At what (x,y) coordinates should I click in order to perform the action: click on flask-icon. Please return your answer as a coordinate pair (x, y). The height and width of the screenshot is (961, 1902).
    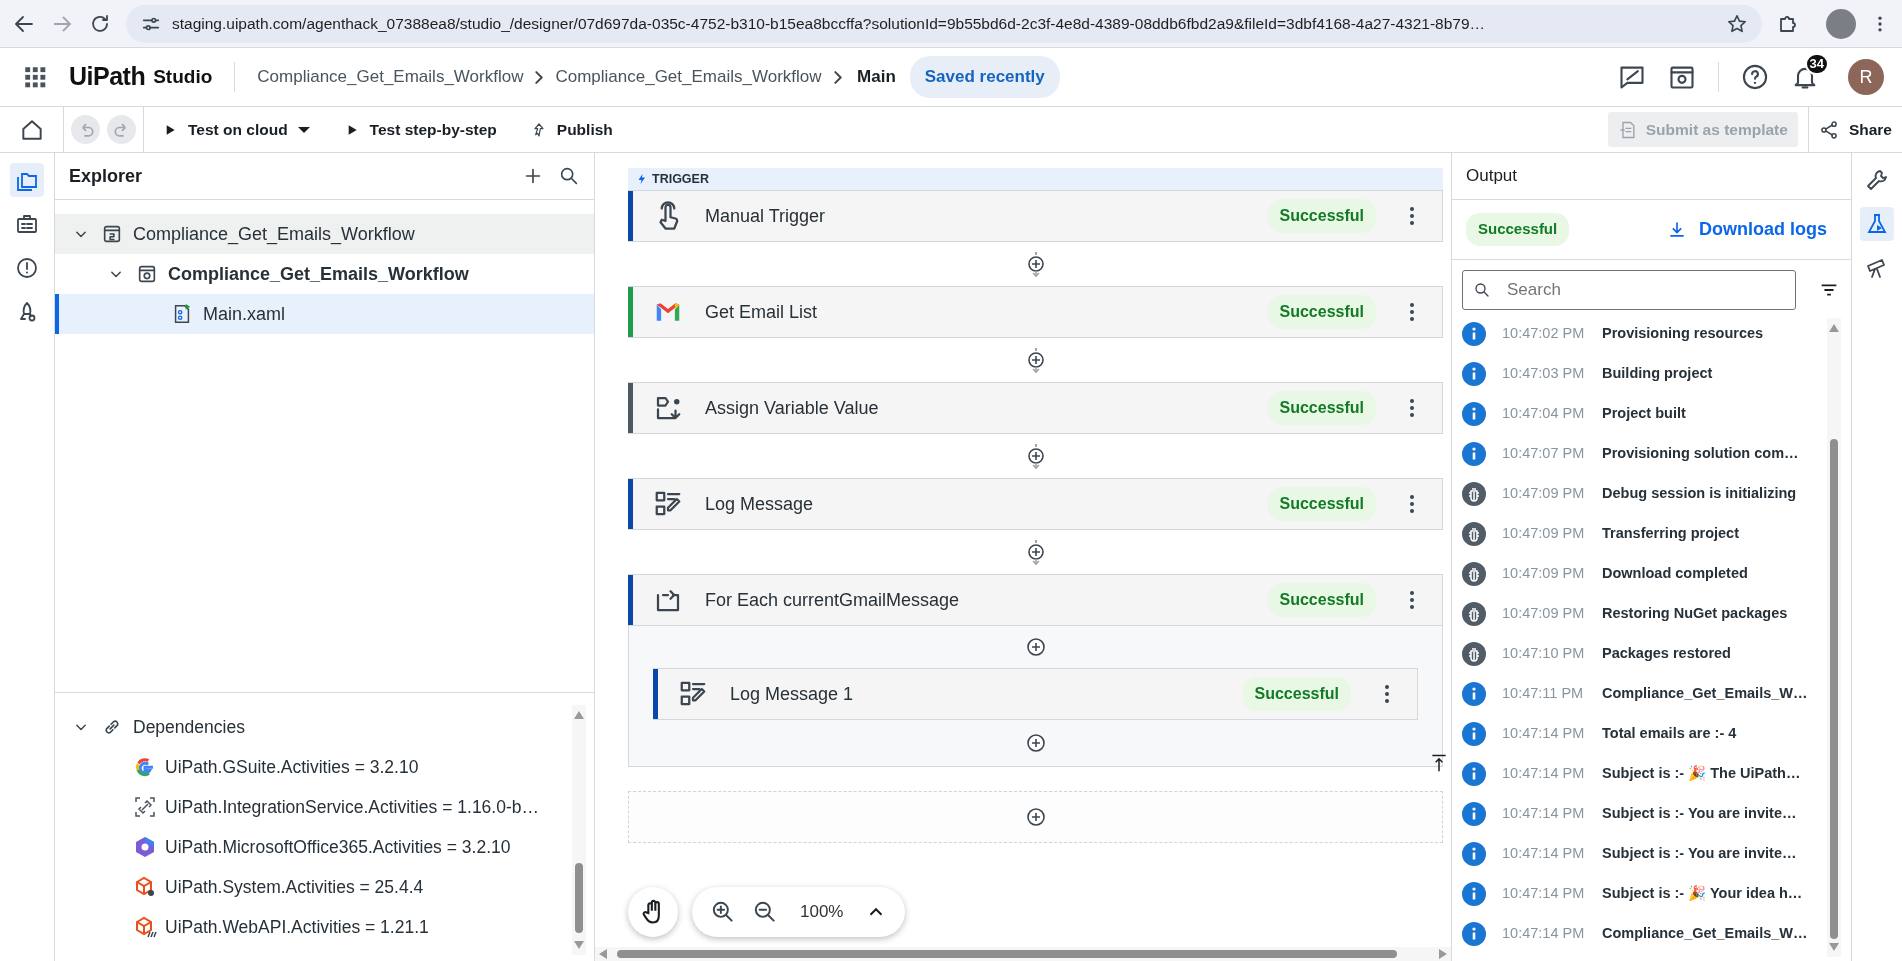
    Looking at the image, I should click on (1877, 224).